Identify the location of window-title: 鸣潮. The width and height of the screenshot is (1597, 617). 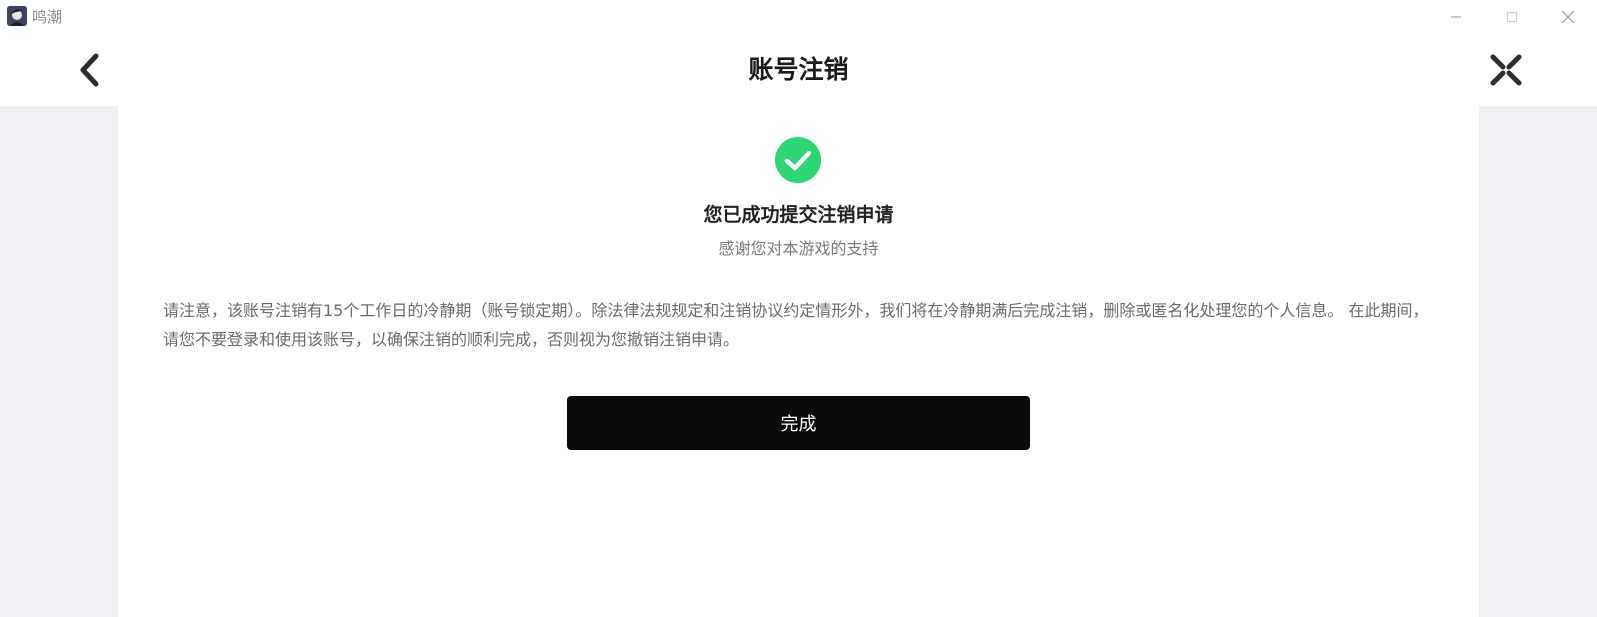
(47, 17).